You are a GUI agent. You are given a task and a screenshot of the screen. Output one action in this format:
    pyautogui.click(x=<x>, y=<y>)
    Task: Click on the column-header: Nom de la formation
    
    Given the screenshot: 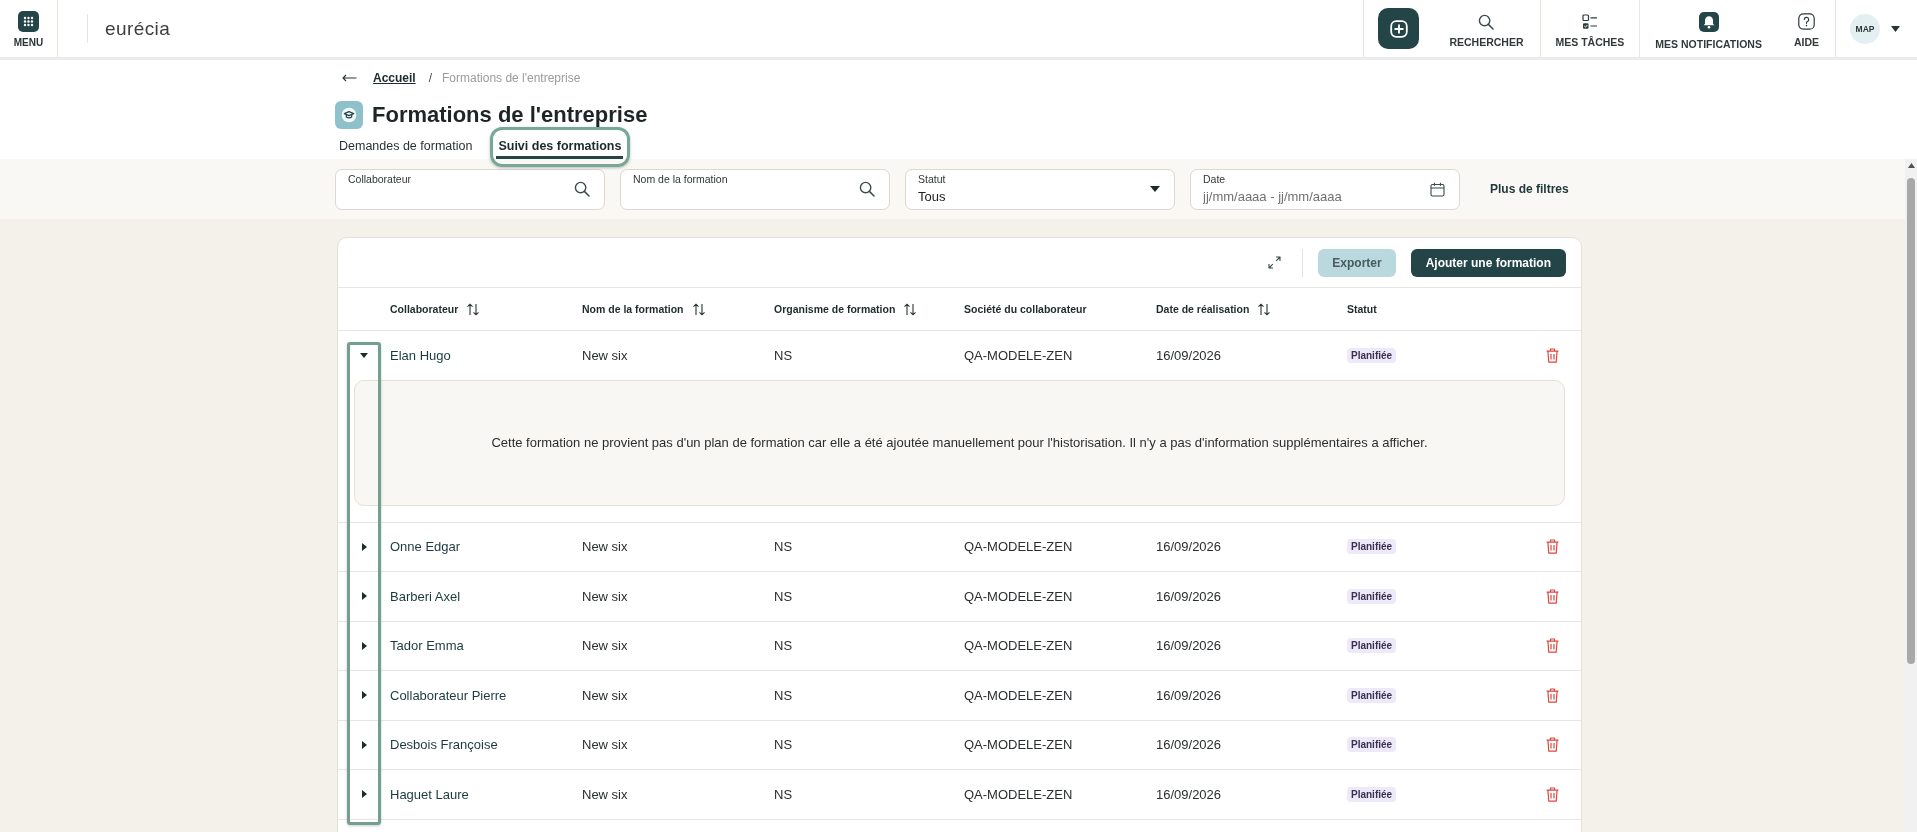 What is the action you would take?
    pyautogui.click(x=633, y=309)
    